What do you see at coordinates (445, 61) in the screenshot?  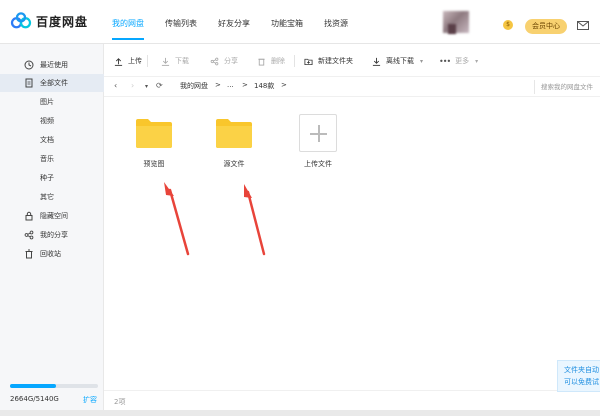 I see `more-dots-icon: •••` at bounding box center [445, 61].